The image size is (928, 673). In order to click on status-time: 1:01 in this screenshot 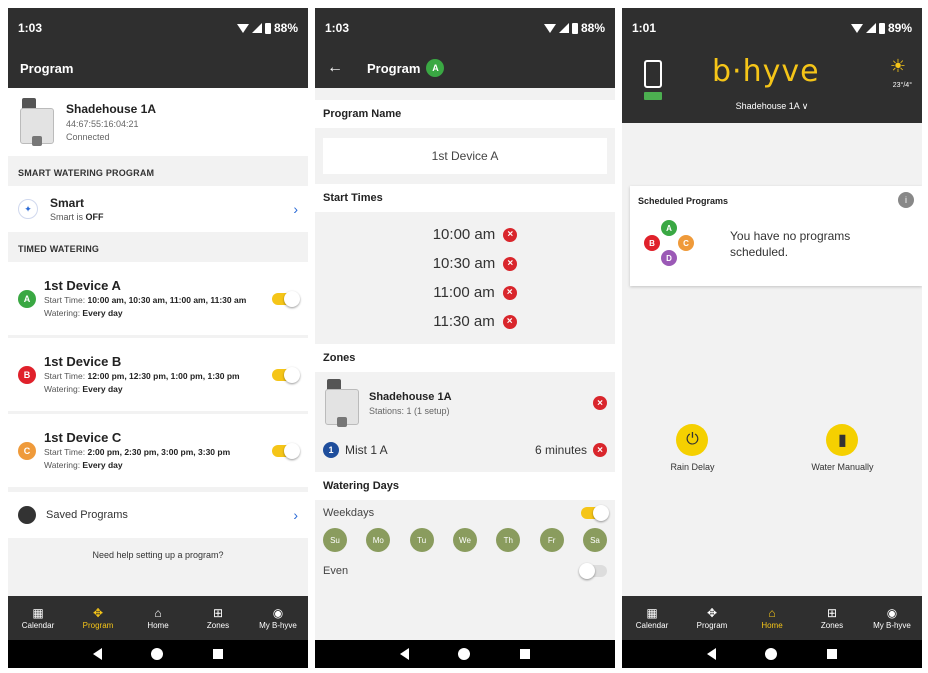, I will do `click(644, 28)`.